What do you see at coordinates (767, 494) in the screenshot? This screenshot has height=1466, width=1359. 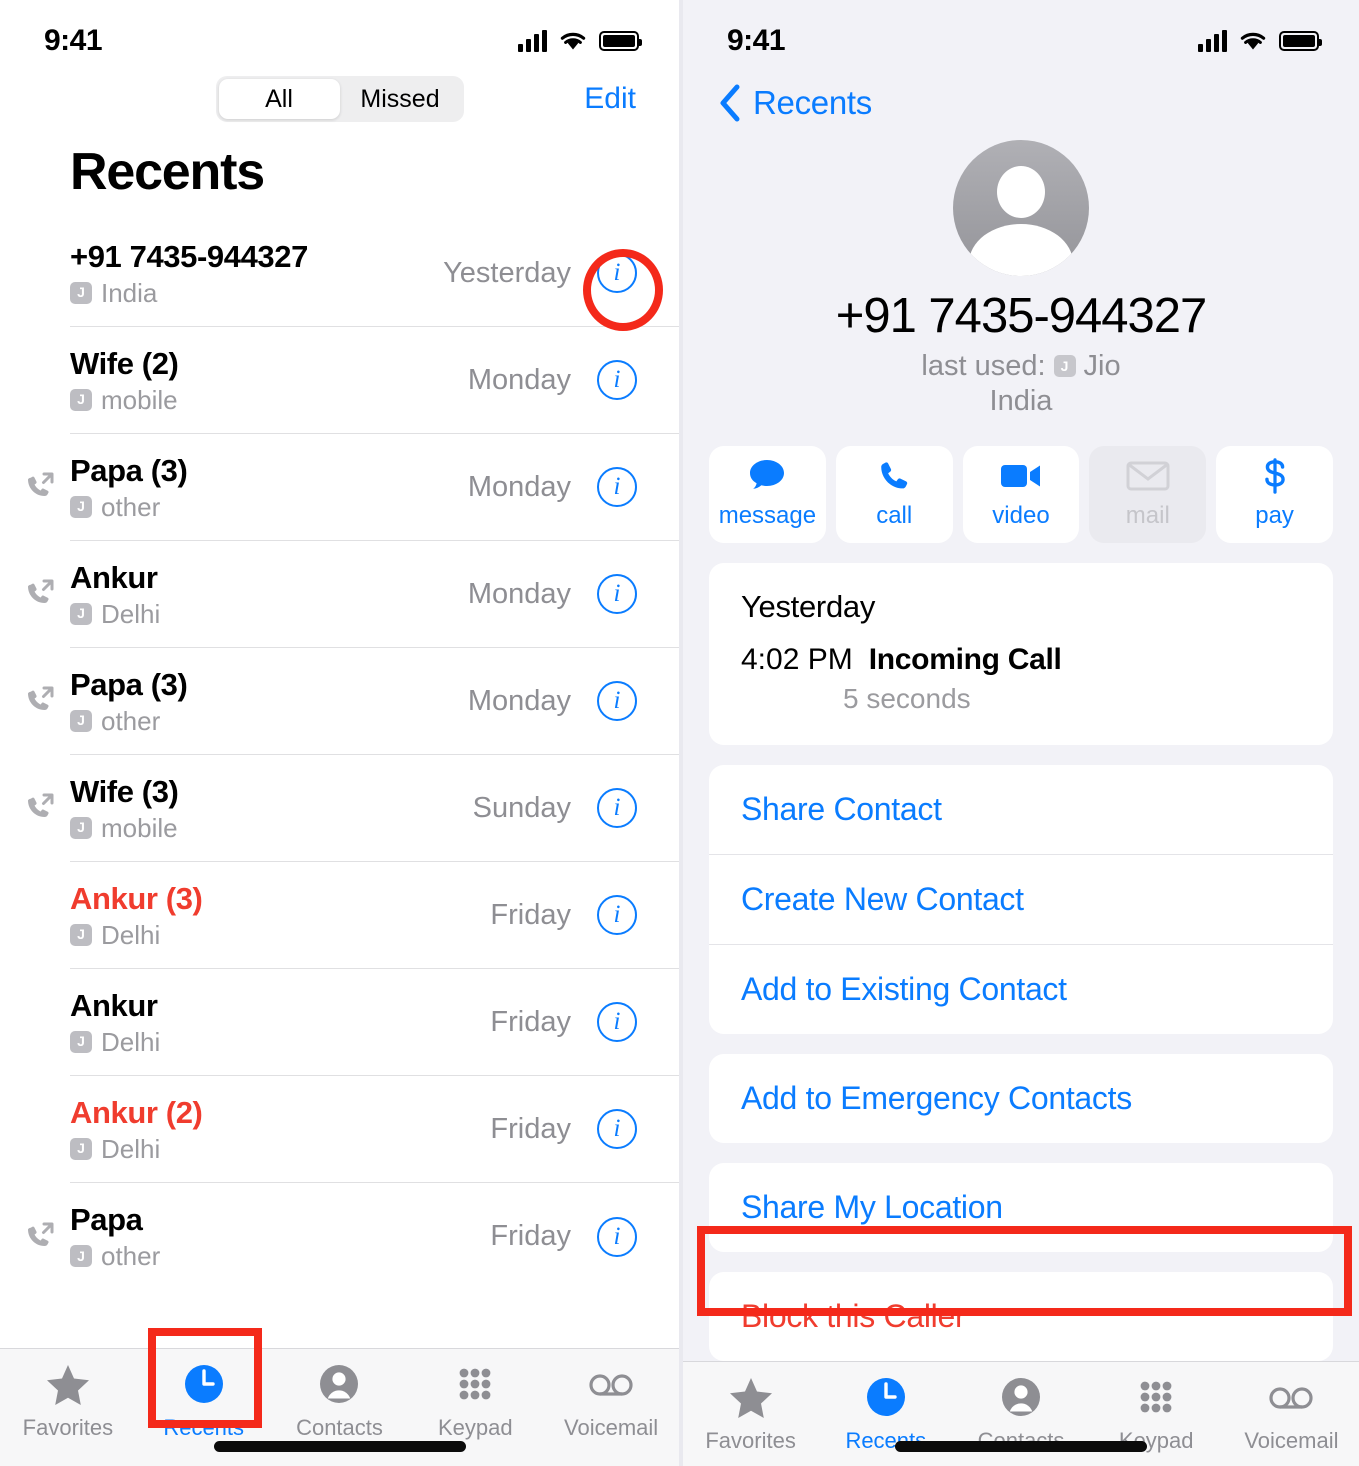 I see `action-button-message: message` at bounding box center [767, 494].